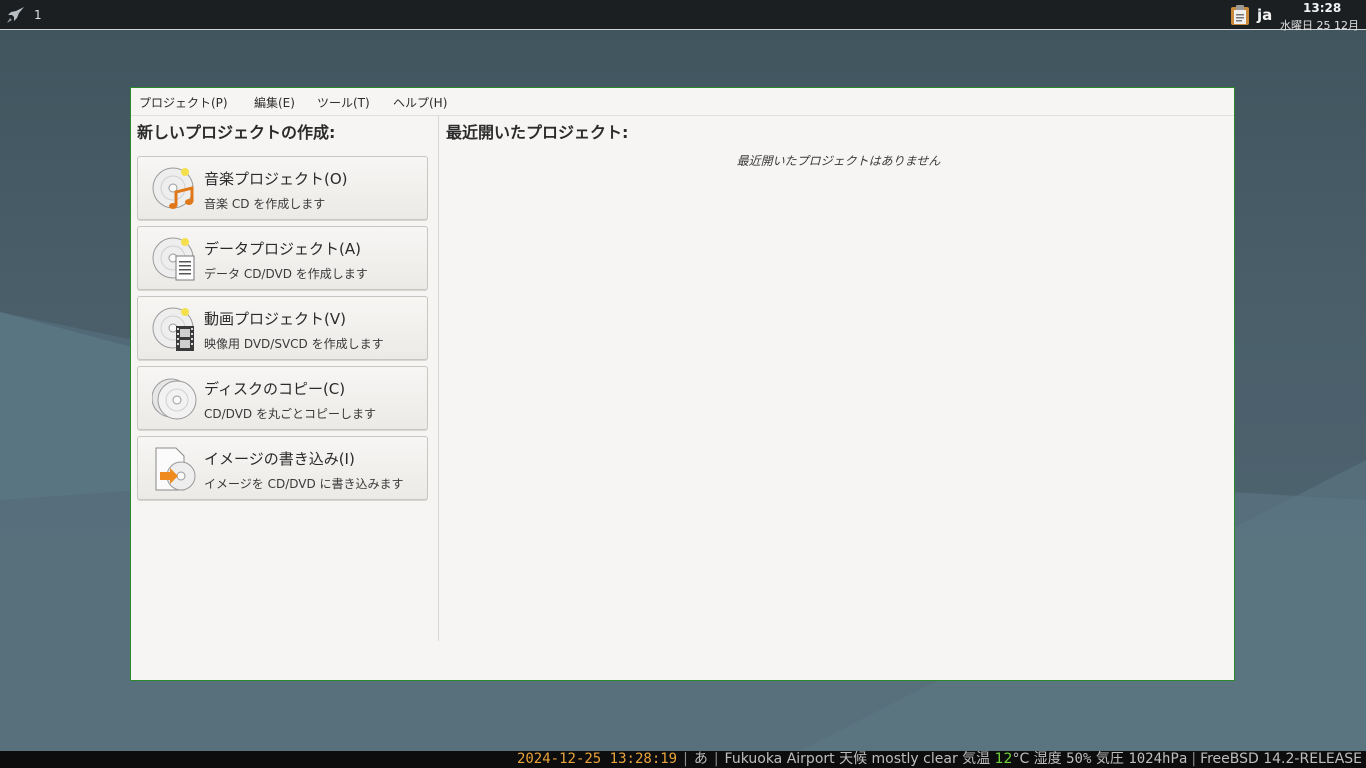 The image size is (1366, 768). What do you see at coordinates (1109, 759) in the screenshot?
I see `status-pressure-label: 気圧` at bounding box center [1109, 759].